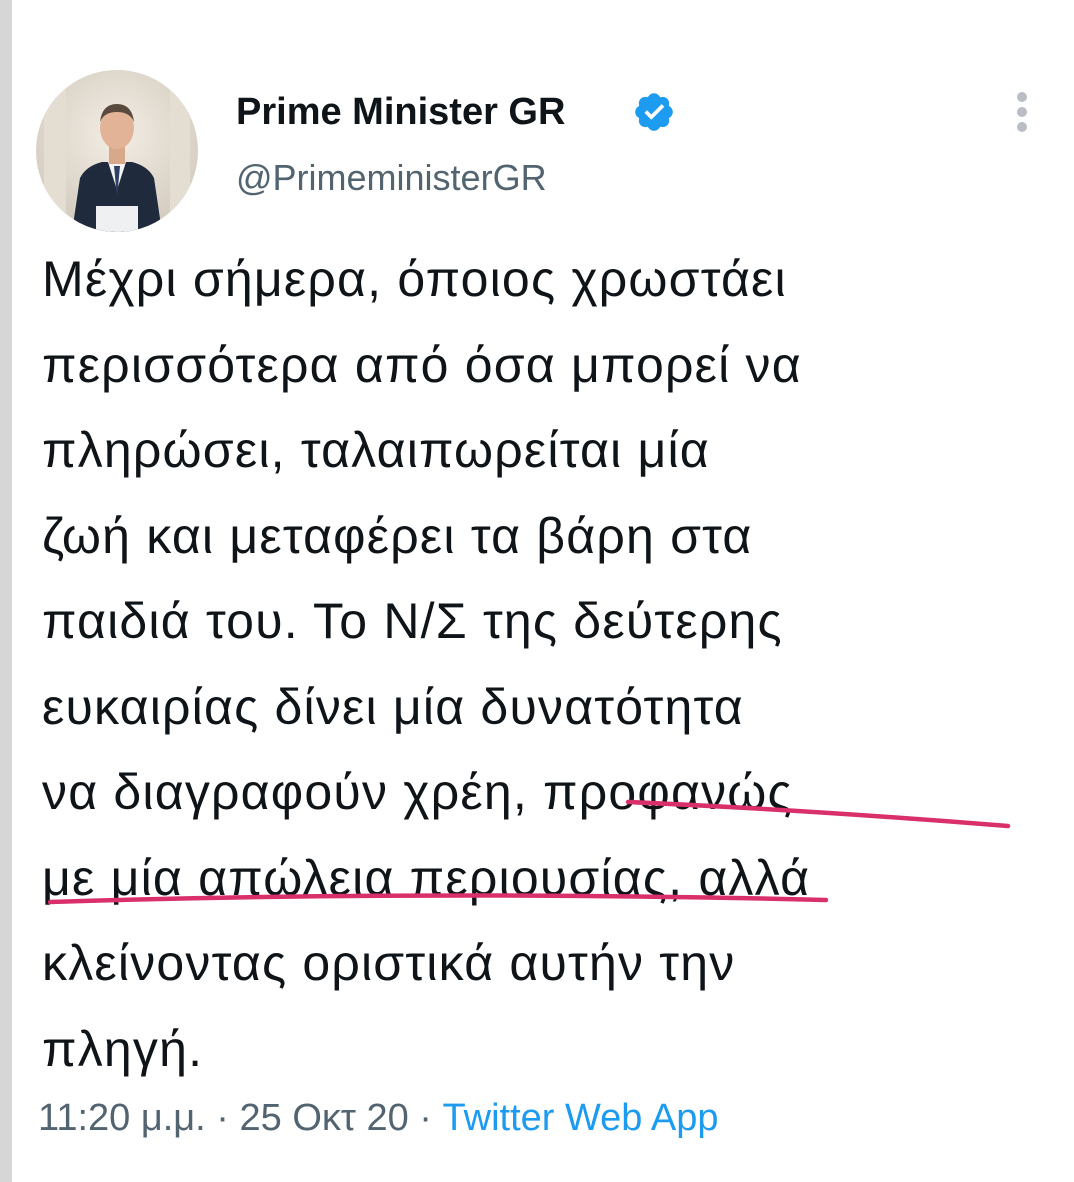 Image resolution: width=1074 pixels, height=1182 pixels. What do you see at coordinates (122, 1118) in the screenshot?
I see `tweet-time: 11:20 μ.μ.` at bounding box center [122, 1118].